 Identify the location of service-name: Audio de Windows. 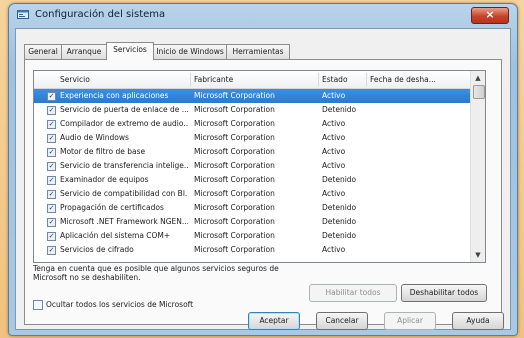
(94, 137).